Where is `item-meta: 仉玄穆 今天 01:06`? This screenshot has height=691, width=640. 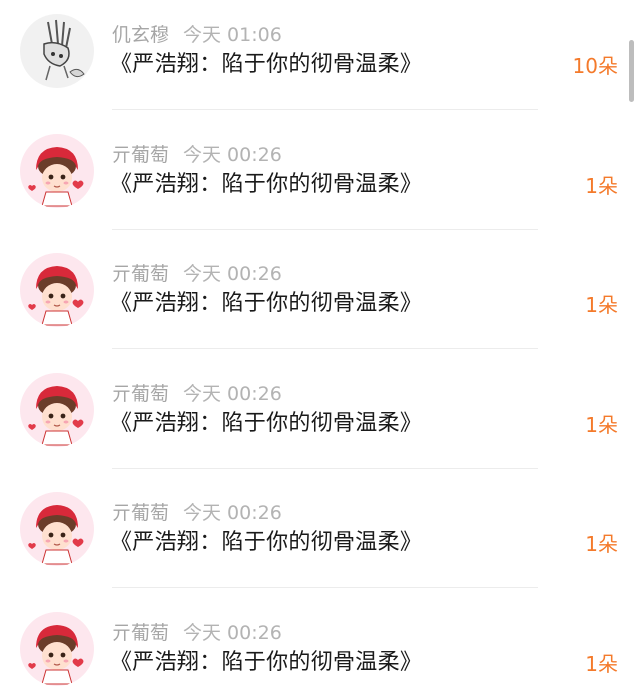 item-meta: 仉玄穆 今天 01:06 is located at coordinates (197, 35).